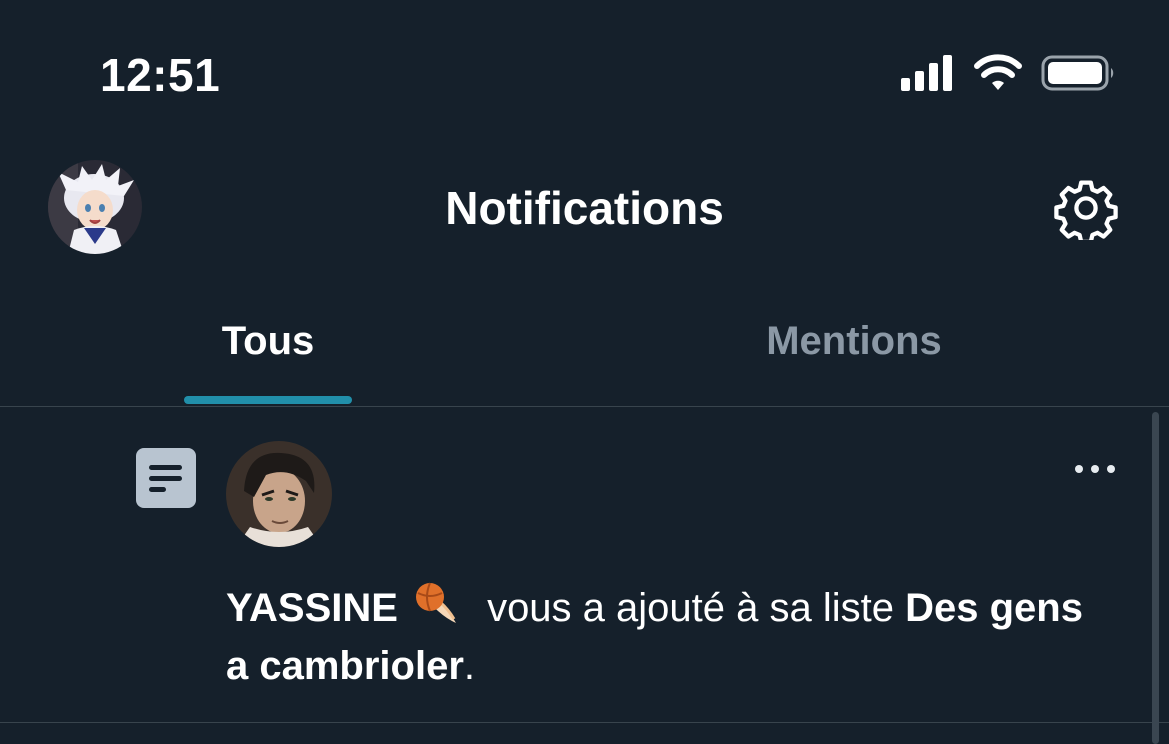 This screenshot has height=744, width=1169. What do you see at coordinates (279, 494) in the screenshot?
I see `user-avatar` at bounding box center [279, 494].